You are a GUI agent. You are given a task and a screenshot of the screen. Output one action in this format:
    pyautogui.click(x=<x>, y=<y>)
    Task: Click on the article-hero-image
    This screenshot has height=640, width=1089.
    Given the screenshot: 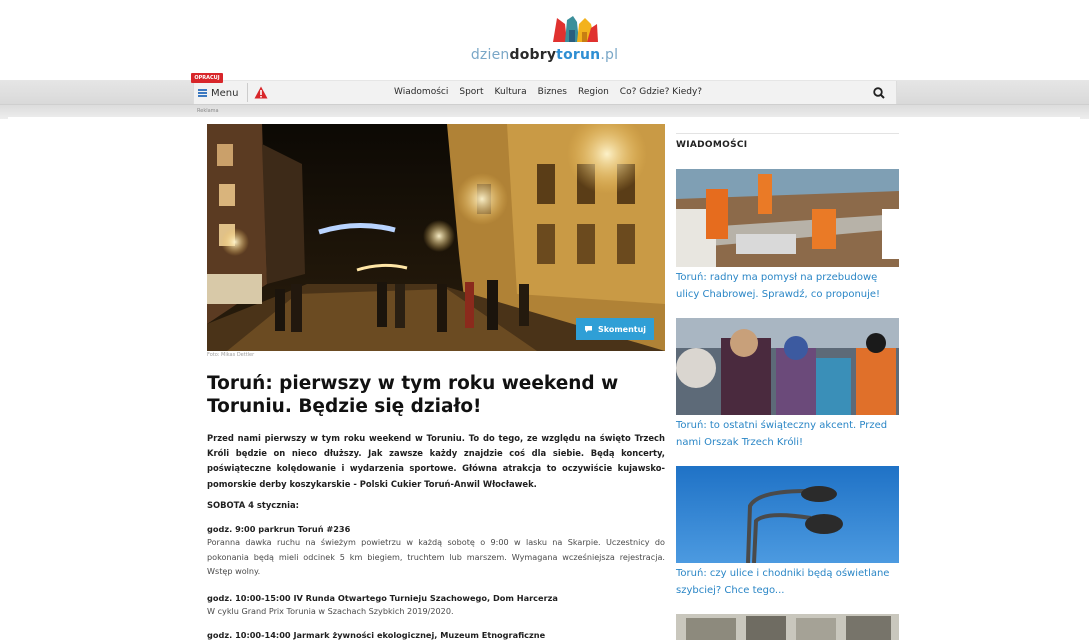 What is the action you would take?
    pyautogui.click(x=436, y=237)
    